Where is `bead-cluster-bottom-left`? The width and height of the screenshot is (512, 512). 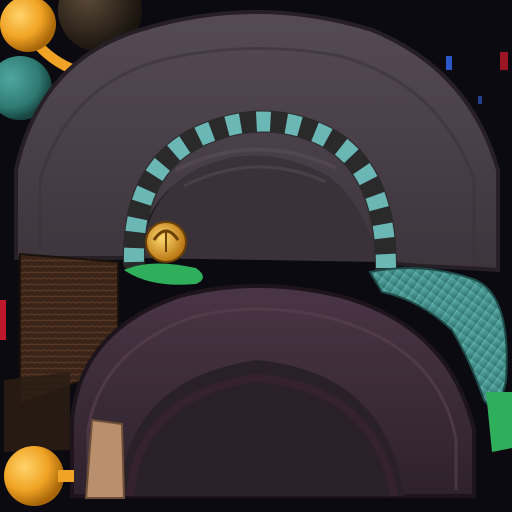 bead-cluster-bottom-left is located at coordinates (39, 476).